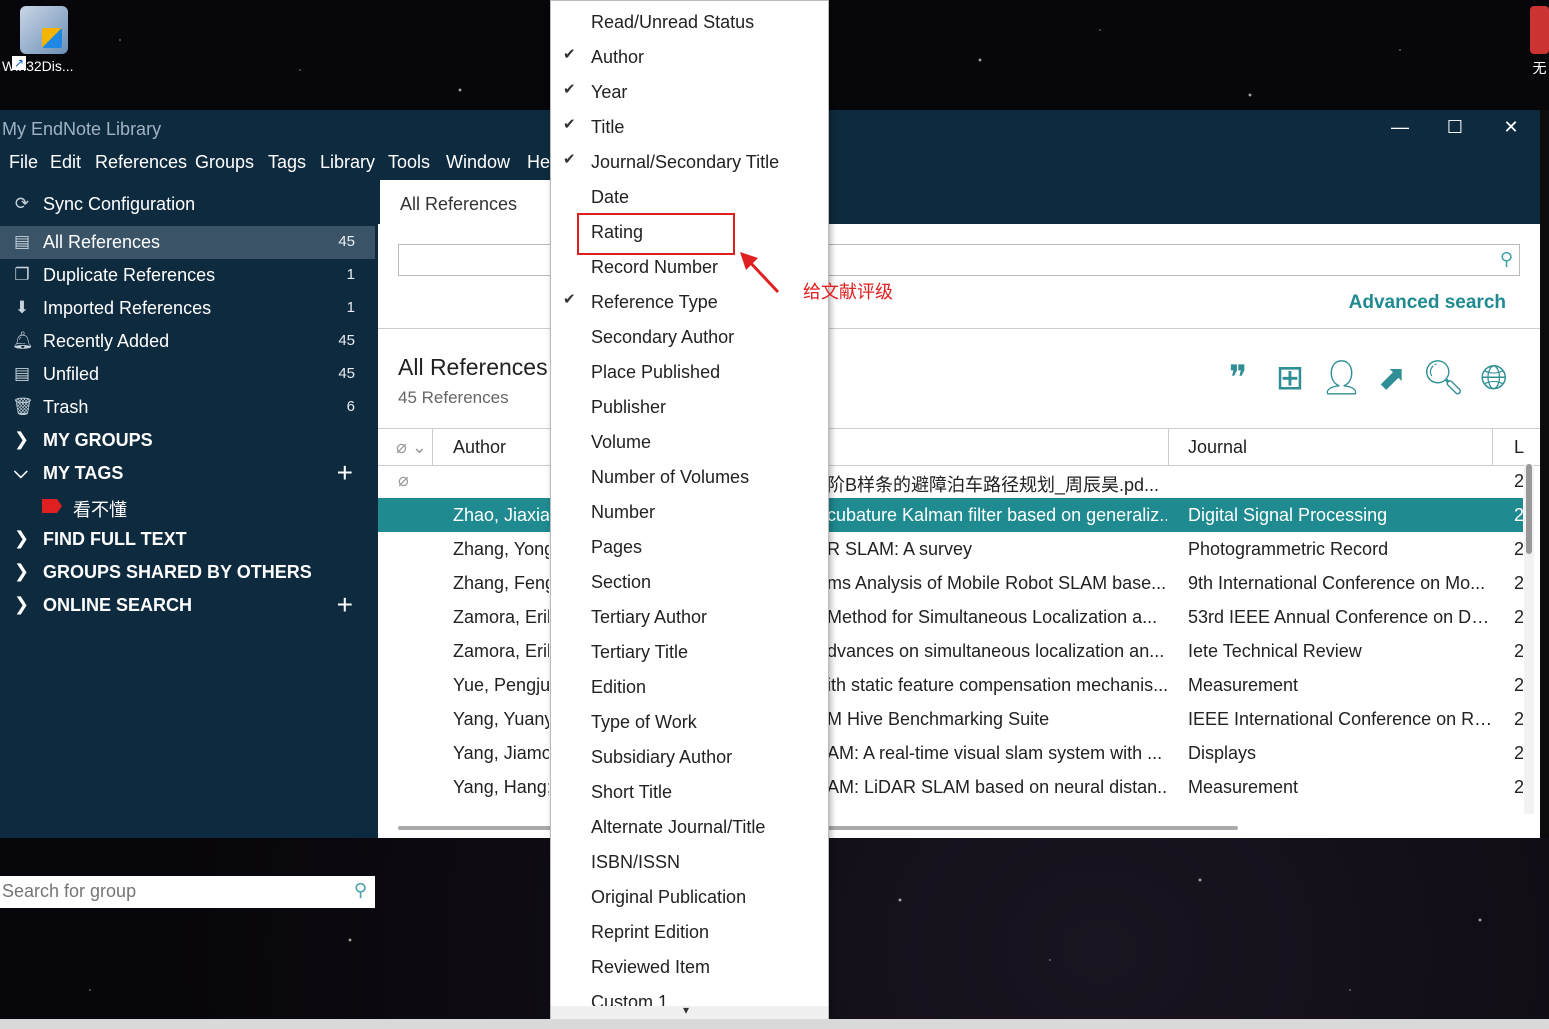 The image size is (1549, 1029). What do you see at coordinates (1400, 129) in the screenshot?
I see `minimize-button: —` at bounding box center [1400, 129].